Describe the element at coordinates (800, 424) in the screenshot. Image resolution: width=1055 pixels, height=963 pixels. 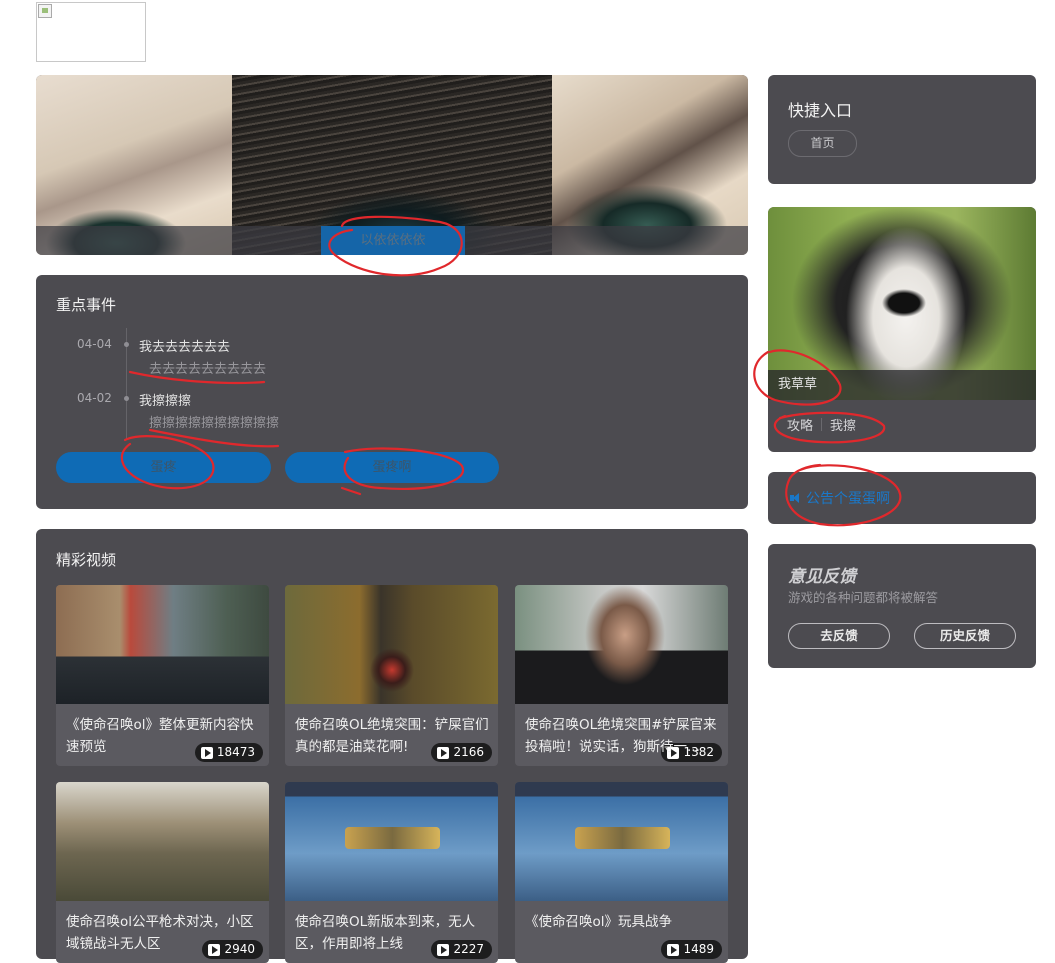
I see `guide-link: 攻略` at that location.